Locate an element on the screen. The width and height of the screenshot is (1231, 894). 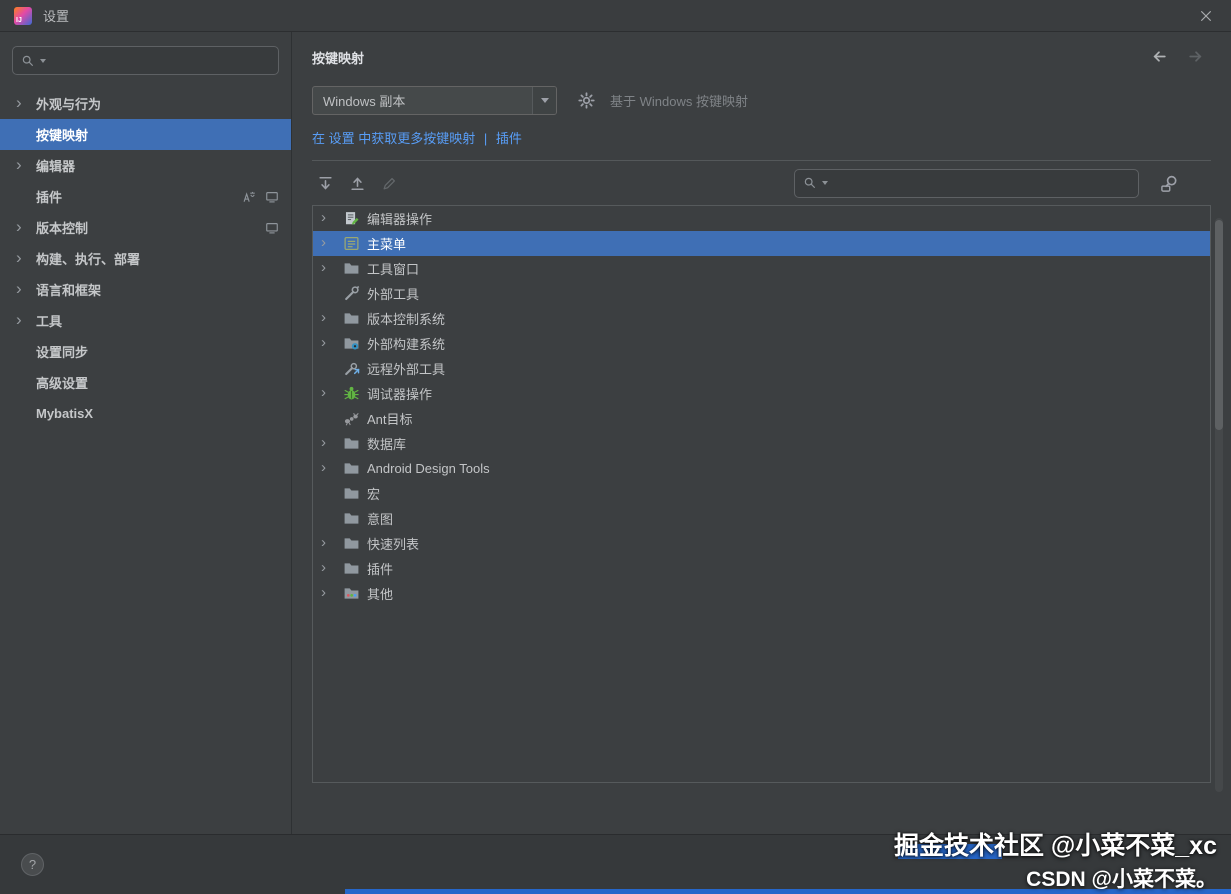
gear-icon is located at coordinates (586, 101).